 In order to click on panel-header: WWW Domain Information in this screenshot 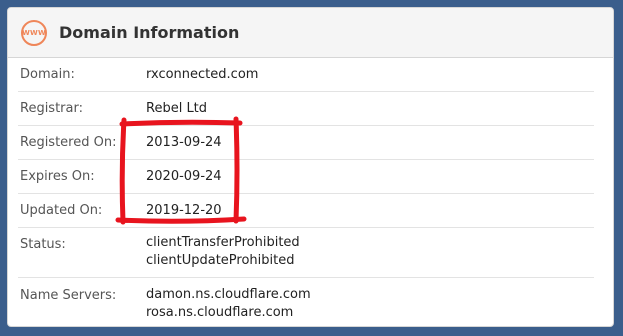, I will do `click(310, 33)`.